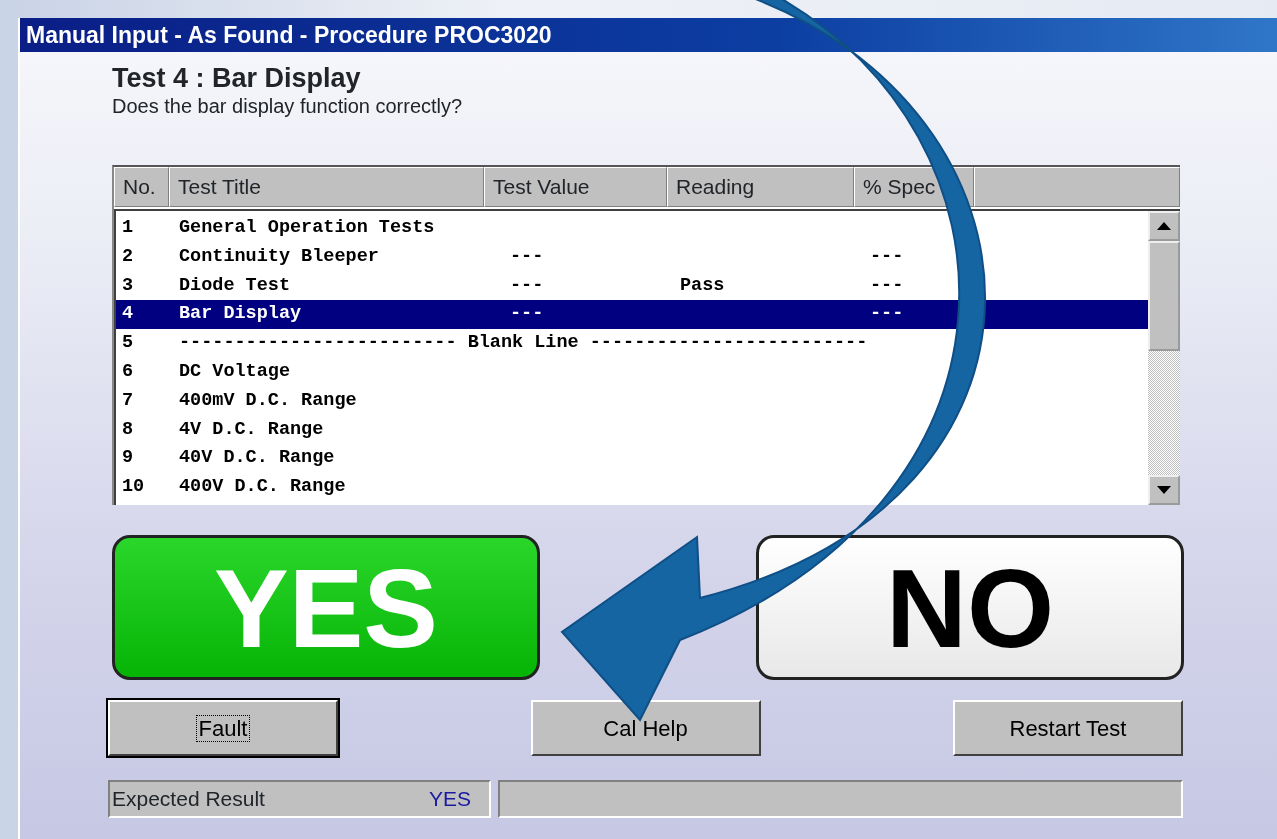  I want to click on table-cell-text: 7, so click(128, 400).